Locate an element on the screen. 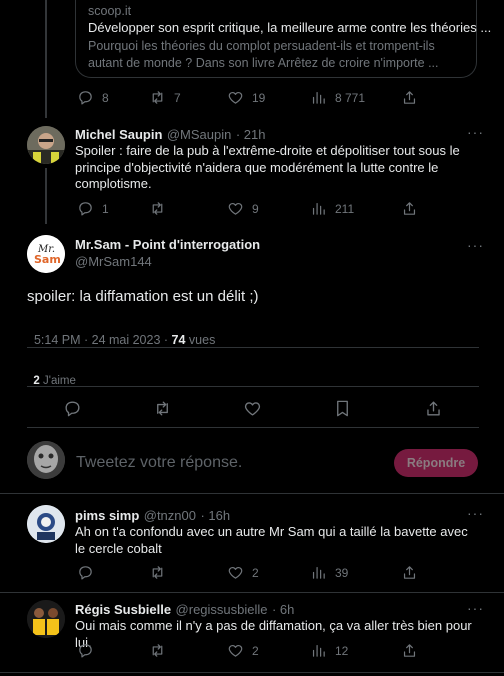 The width and height of the screenshot is (504, 676). retweet-action: 7 is located at coordinates (165, 97).